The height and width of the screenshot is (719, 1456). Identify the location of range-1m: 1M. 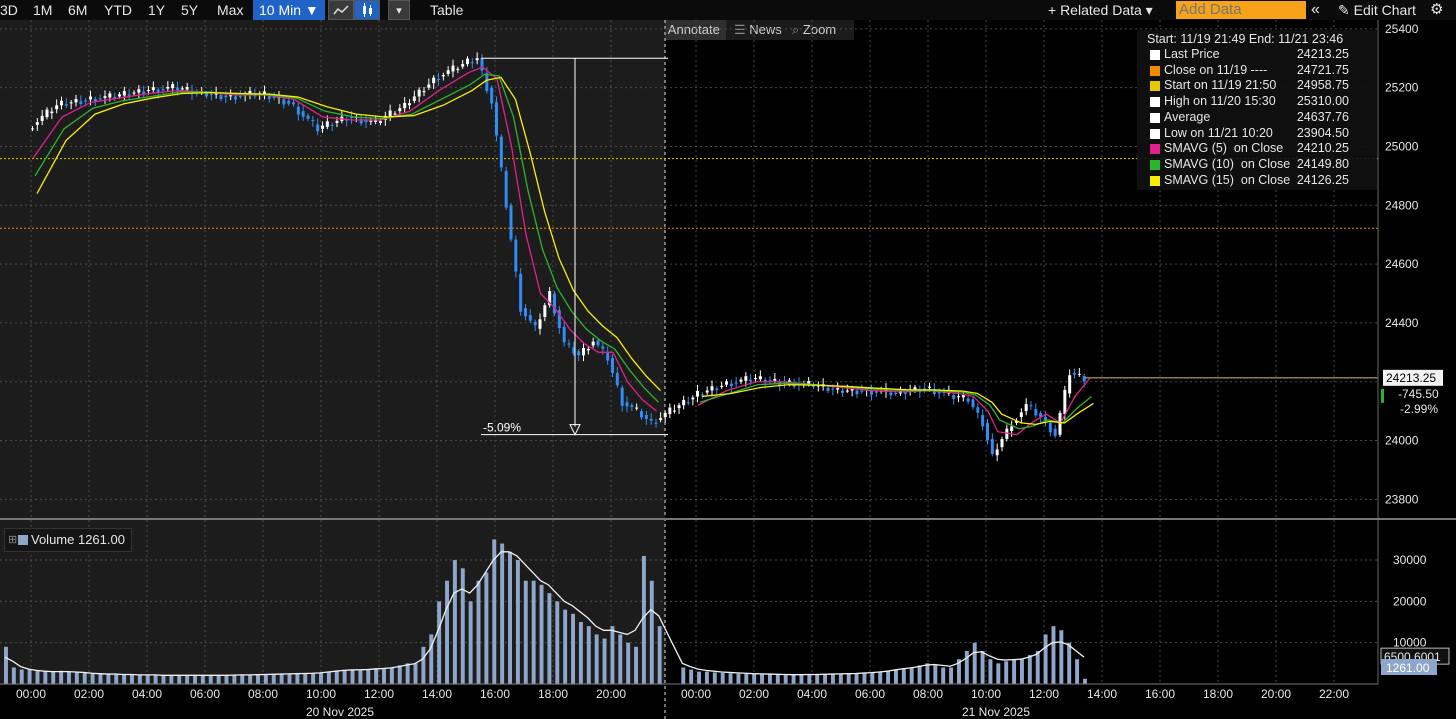
(42, 10).